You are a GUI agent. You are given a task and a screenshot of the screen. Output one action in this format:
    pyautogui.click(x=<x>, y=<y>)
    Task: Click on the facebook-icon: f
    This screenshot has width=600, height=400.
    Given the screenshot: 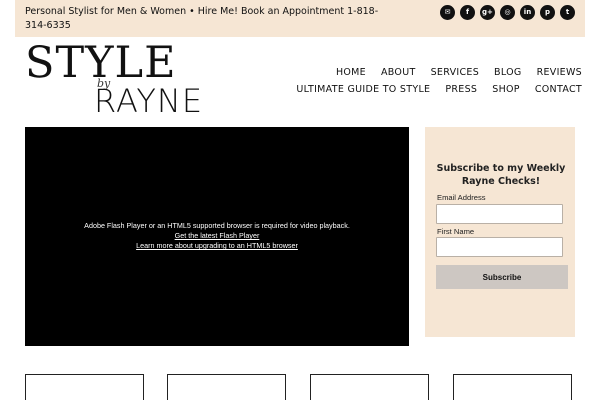 What is the action you would take?
    pyautogui.click(x=467, y=12)
    